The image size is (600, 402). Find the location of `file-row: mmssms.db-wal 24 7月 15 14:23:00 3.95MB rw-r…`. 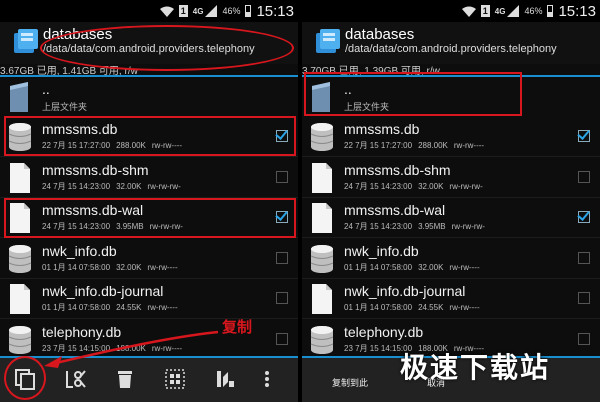

file-row: mmssms.db-wal 24 7月 15 14:23:00 3.95MB rw-r… is located at coordinates (451, 218).